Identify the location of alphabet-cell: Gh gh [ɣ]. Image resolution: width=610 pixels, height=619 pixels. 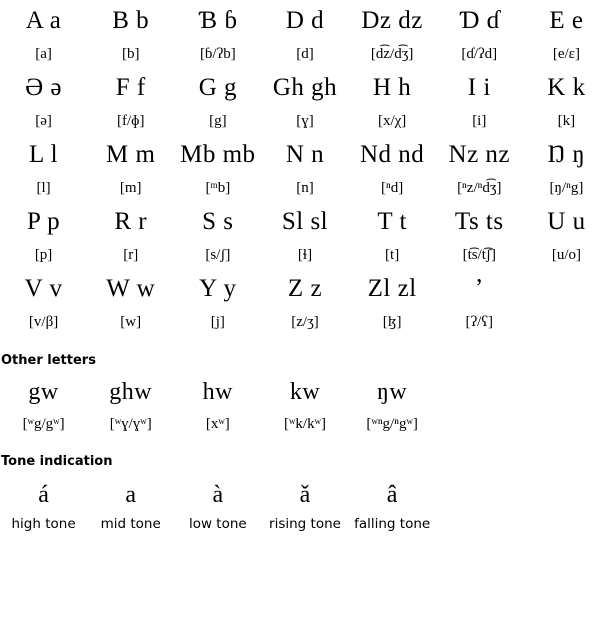
(304, 100).